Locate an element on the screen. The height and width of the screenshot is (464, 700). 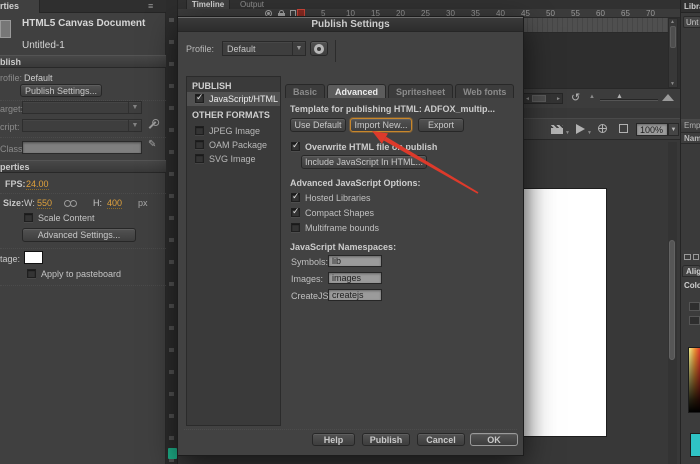
width-value: 550 is located at coordinates (45, 203).